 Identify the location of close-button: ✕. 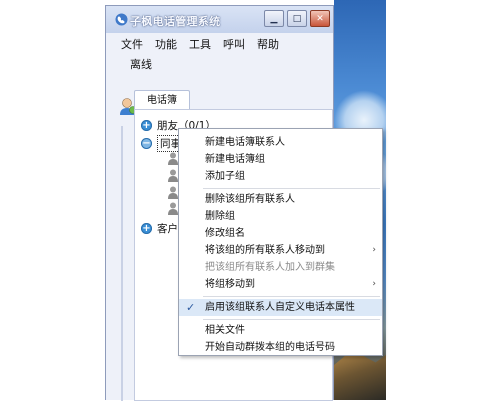
(320, 18).